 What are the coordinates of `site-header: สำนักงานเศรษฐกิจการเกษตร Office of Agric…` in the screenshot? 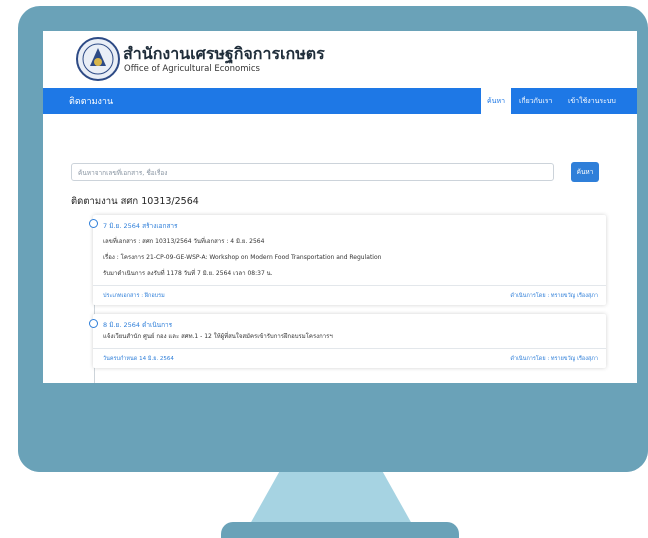 It's located at (340, 59).